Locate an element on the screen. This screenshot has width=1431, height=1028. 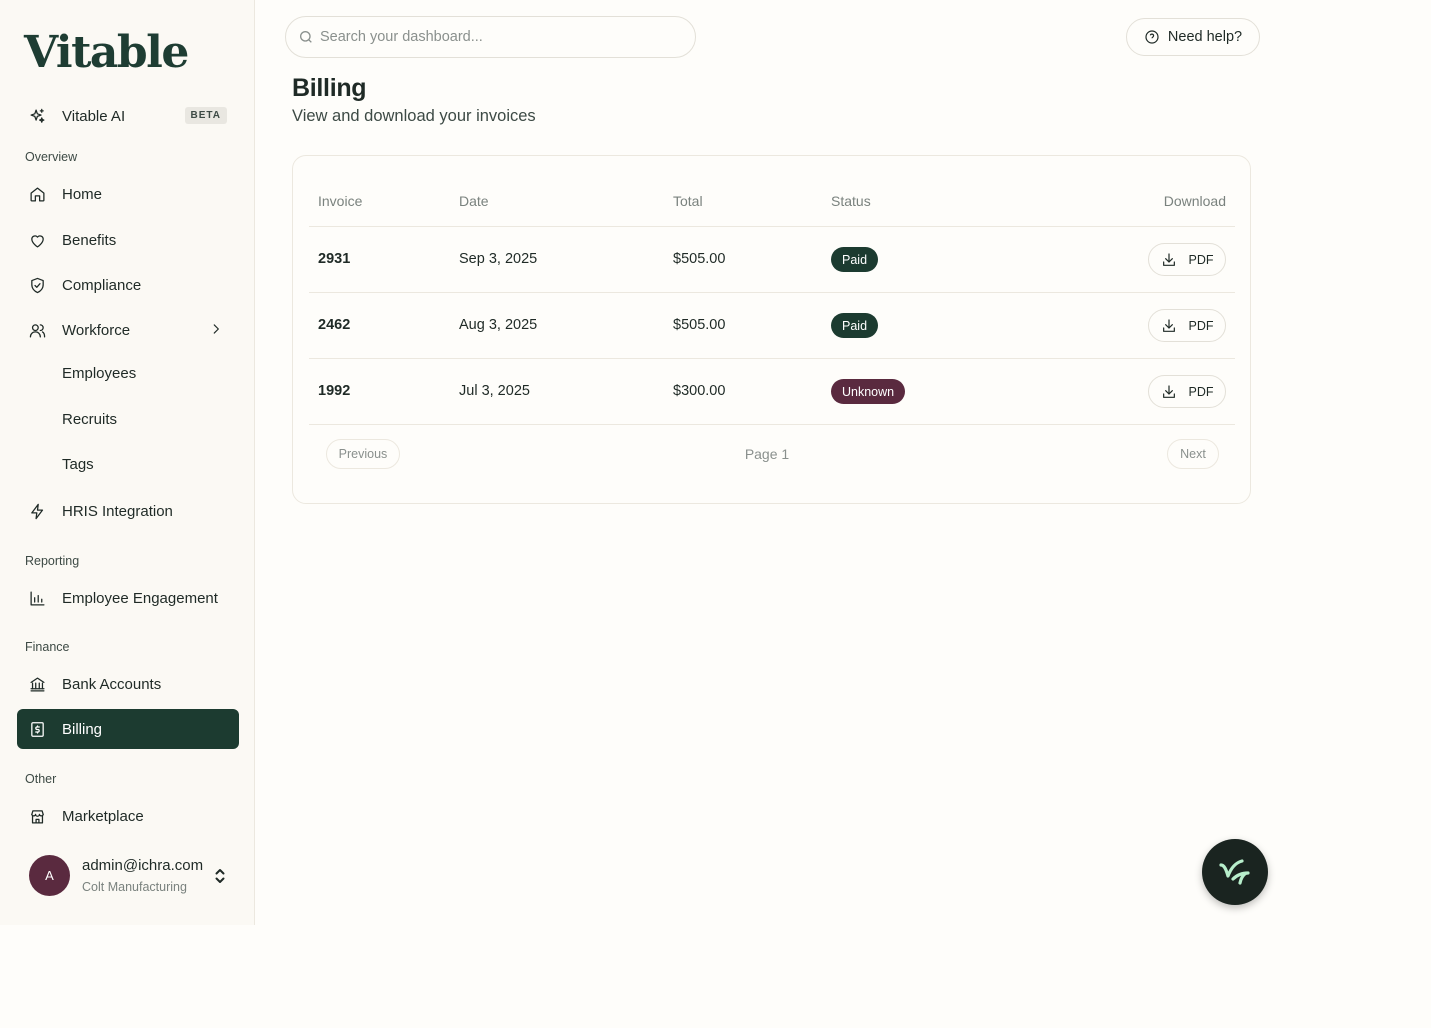
sidebar-item-billing: Billing is located at coordinates (128, 729).